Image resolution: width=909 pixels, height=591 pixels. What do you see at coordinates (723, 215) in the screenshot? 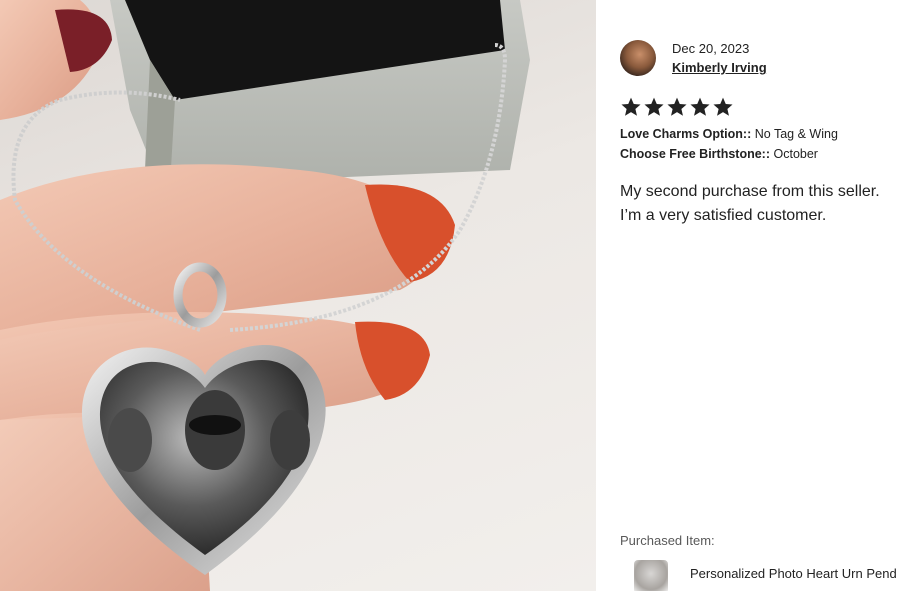
I see `review-text-line: I’m a very satisfied customer.` at bounding box center [723, 215].